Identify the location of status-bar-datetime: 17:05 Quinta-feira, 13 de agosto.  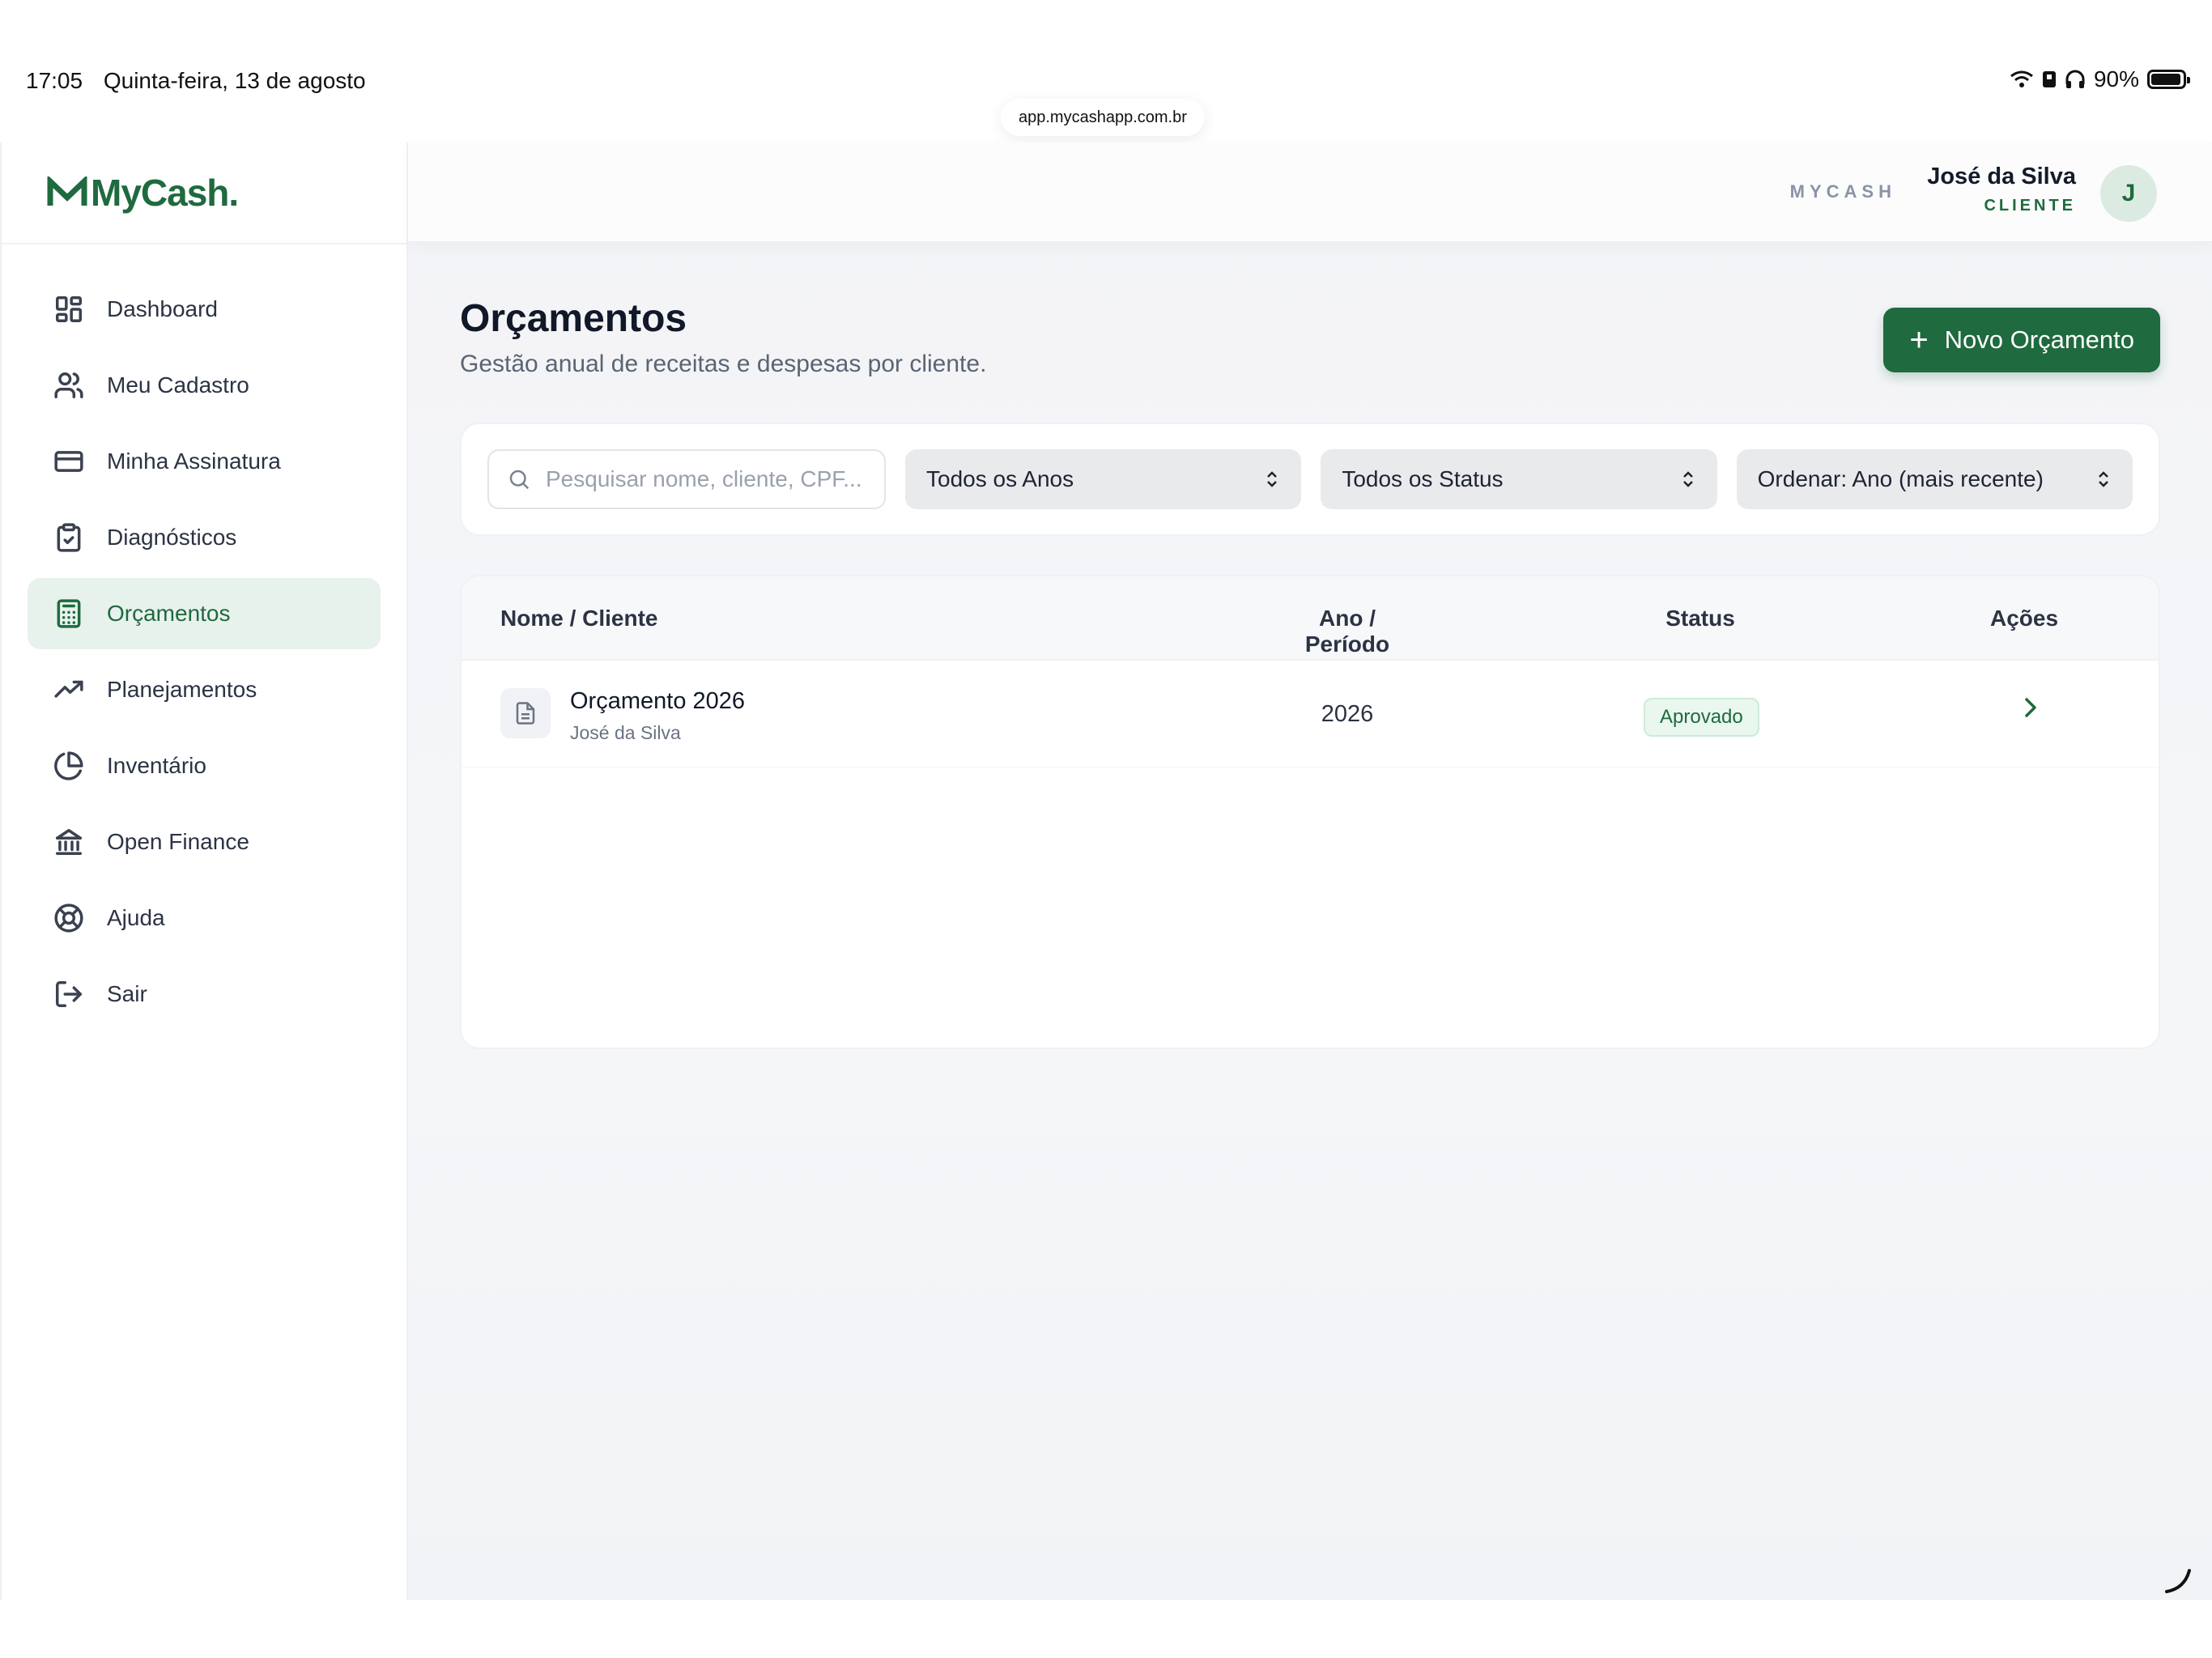
(204, 81).